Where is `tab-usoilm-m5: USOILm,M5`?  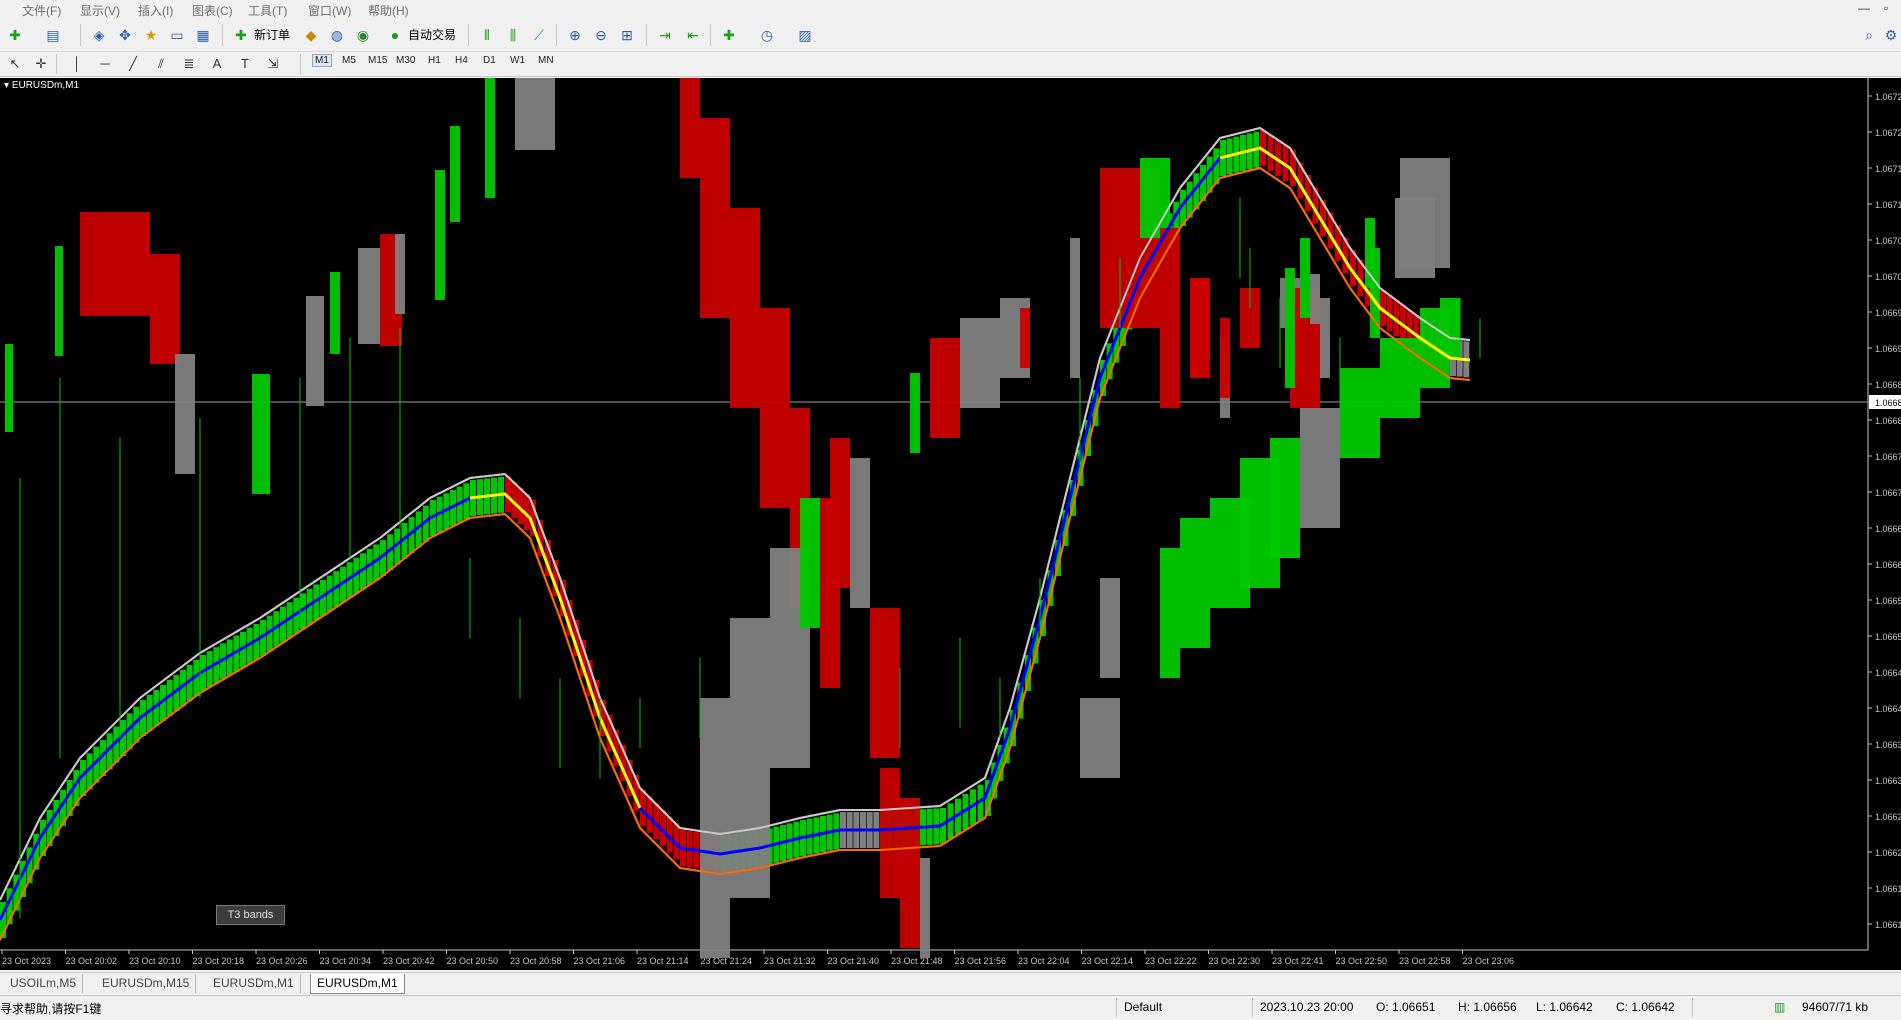
tab-usoilm-m5: USOILm,M5 is located at coordinates (44, 983).